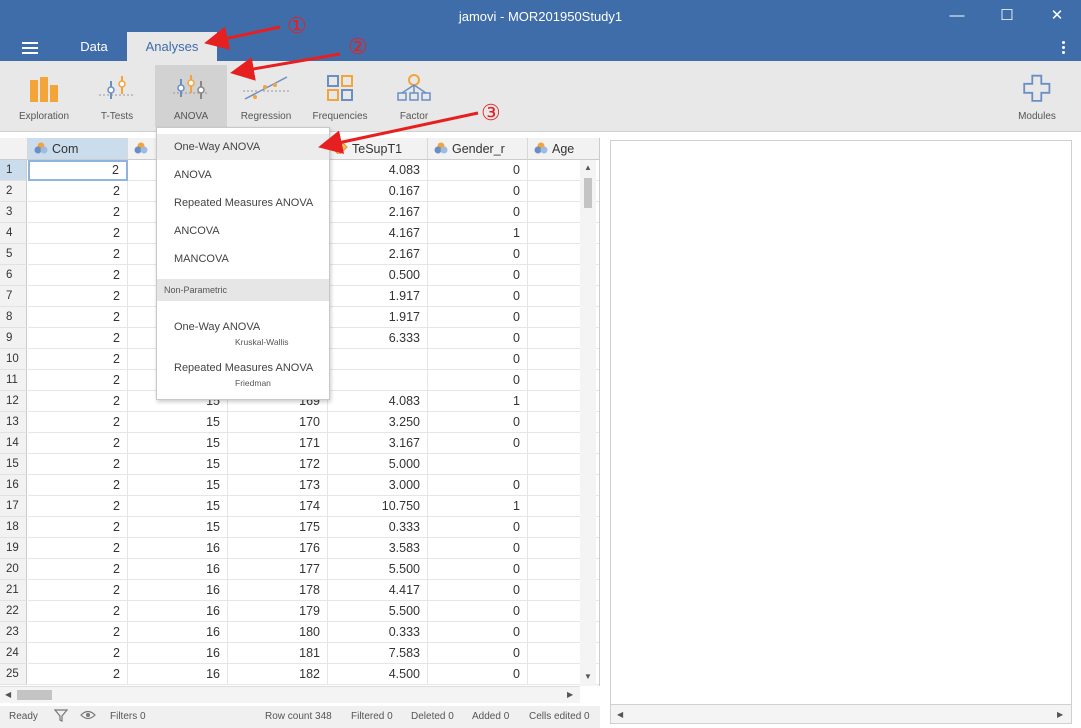 The image size is (1081, 728). What do you see at coordinates (297, 26) in the screenshot?
I see `annotation-number-1: ①` at bounding box center [297, 26].